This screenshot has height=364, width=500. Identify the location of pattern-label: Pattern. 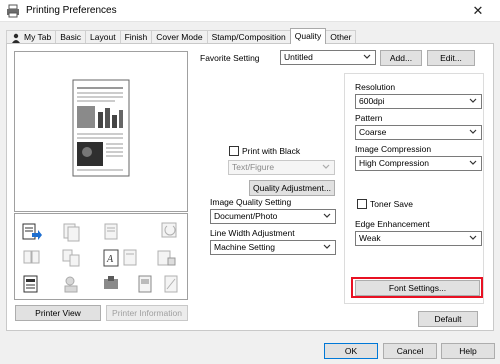
(369, 118).